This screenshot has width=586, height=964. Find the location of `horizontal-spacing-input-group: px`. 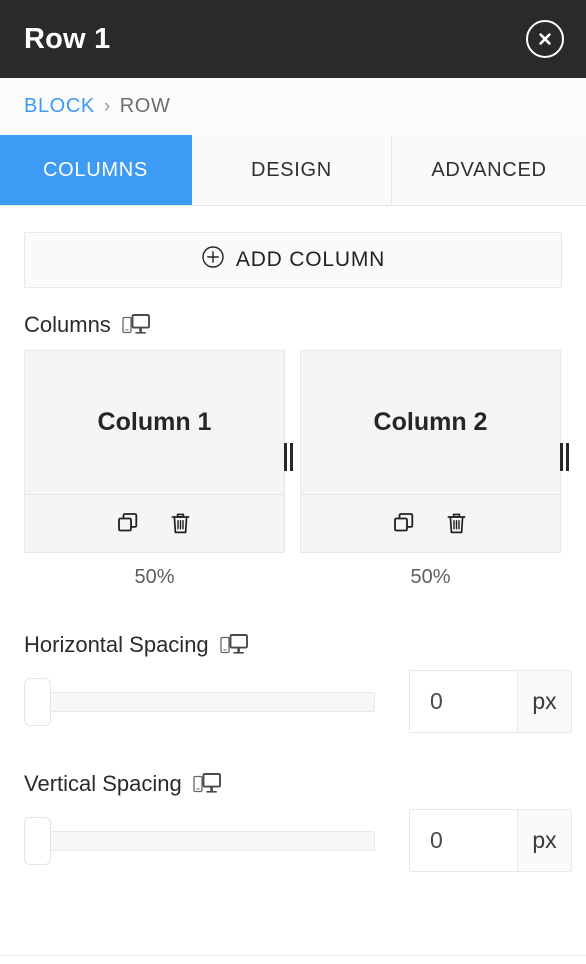

horizontal-spacing-input-group: px is located at coordinates (490, 701).